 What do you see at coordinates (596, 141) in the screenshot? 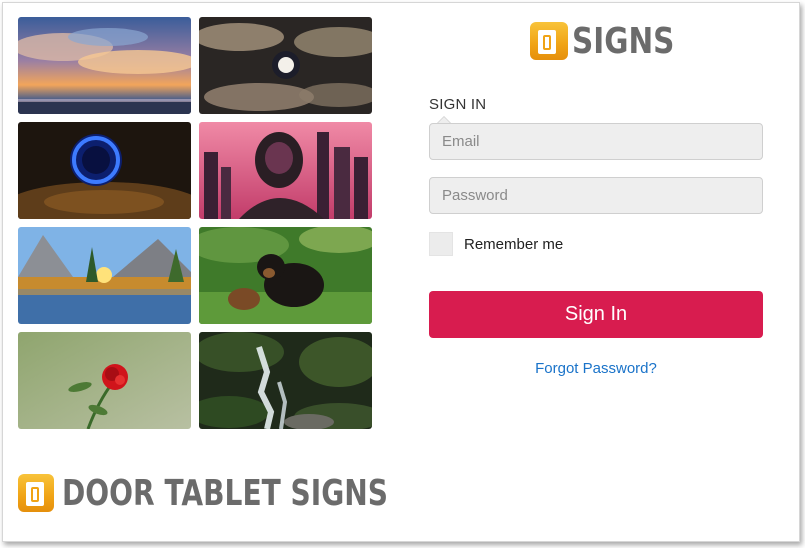
I see `email-field` at bounding box center [596, 141].